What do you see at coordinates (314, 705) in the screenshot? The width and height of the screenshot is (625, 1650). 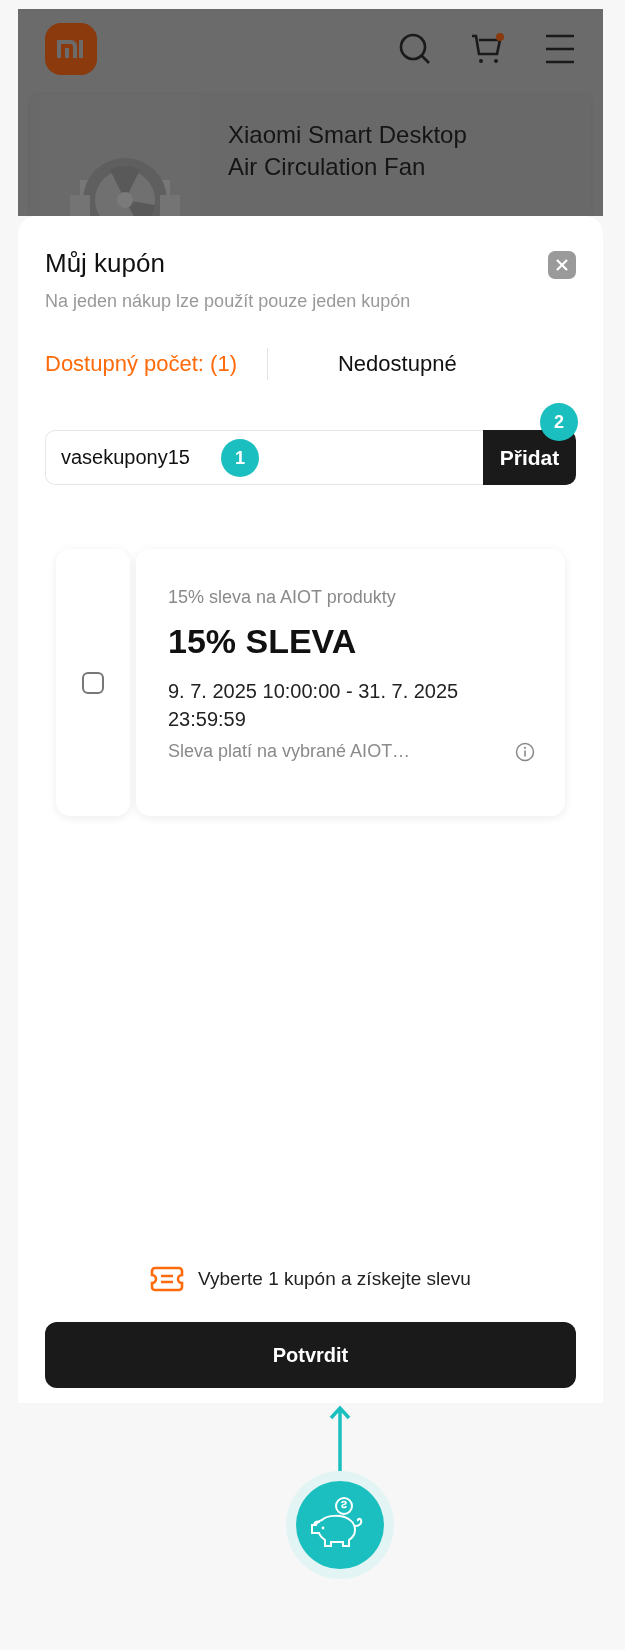 I see `coupon-validity: 9. 7. 2025 10:00:00 - 31. 7. 2025 23:59:59` at bounding box center [314, 705].